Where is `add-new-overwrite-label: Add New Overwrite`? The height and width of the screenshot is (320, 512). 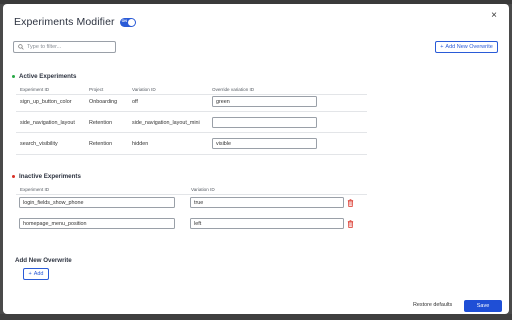 add-new-overwrite-label: Add New Overwrite is located at coordinates (469, 47).